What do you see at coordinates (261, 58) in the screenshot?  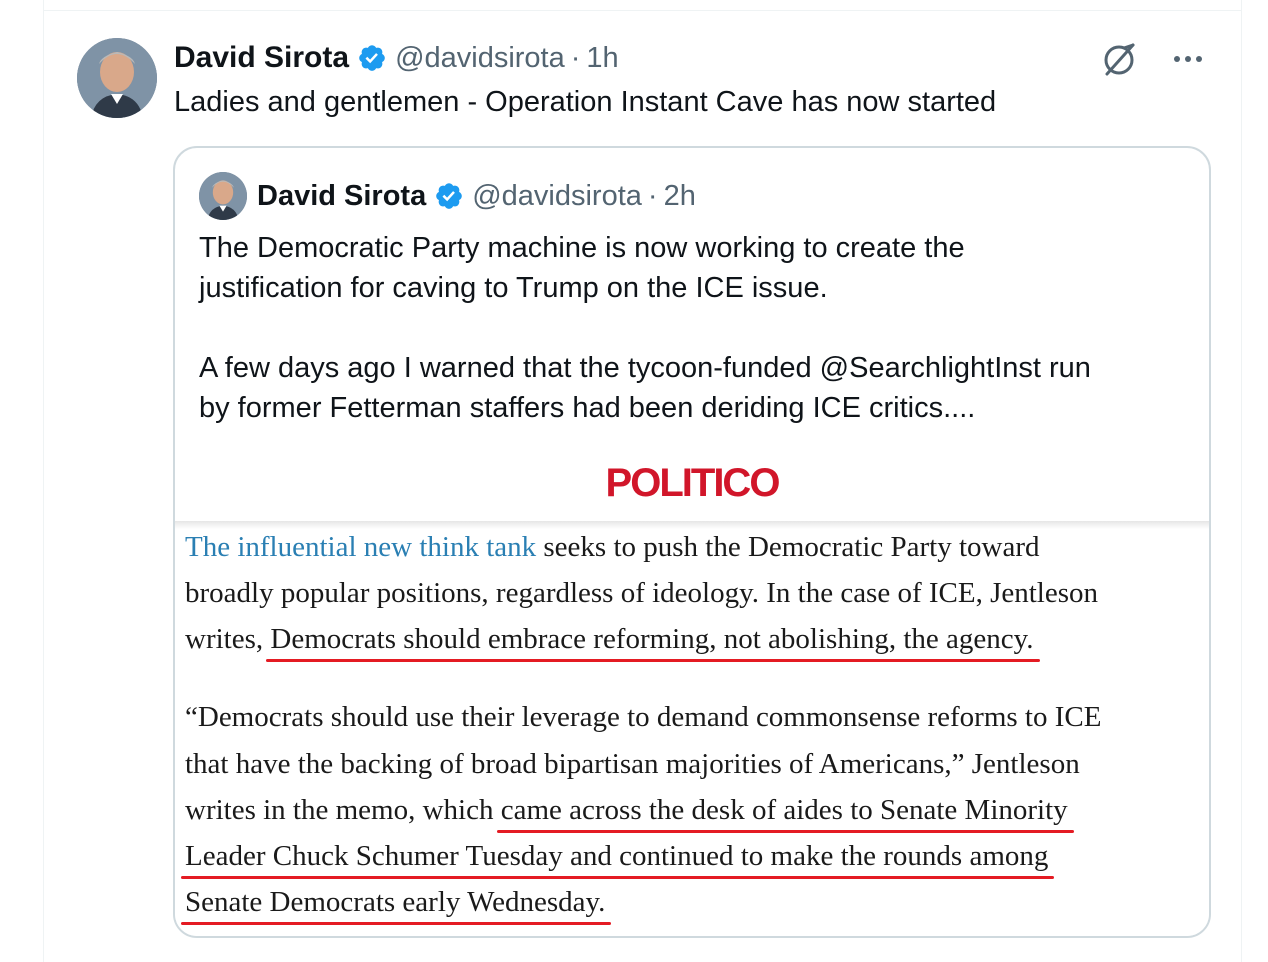 I see `author-name: David Sirota` at bounding box center [261, 58].